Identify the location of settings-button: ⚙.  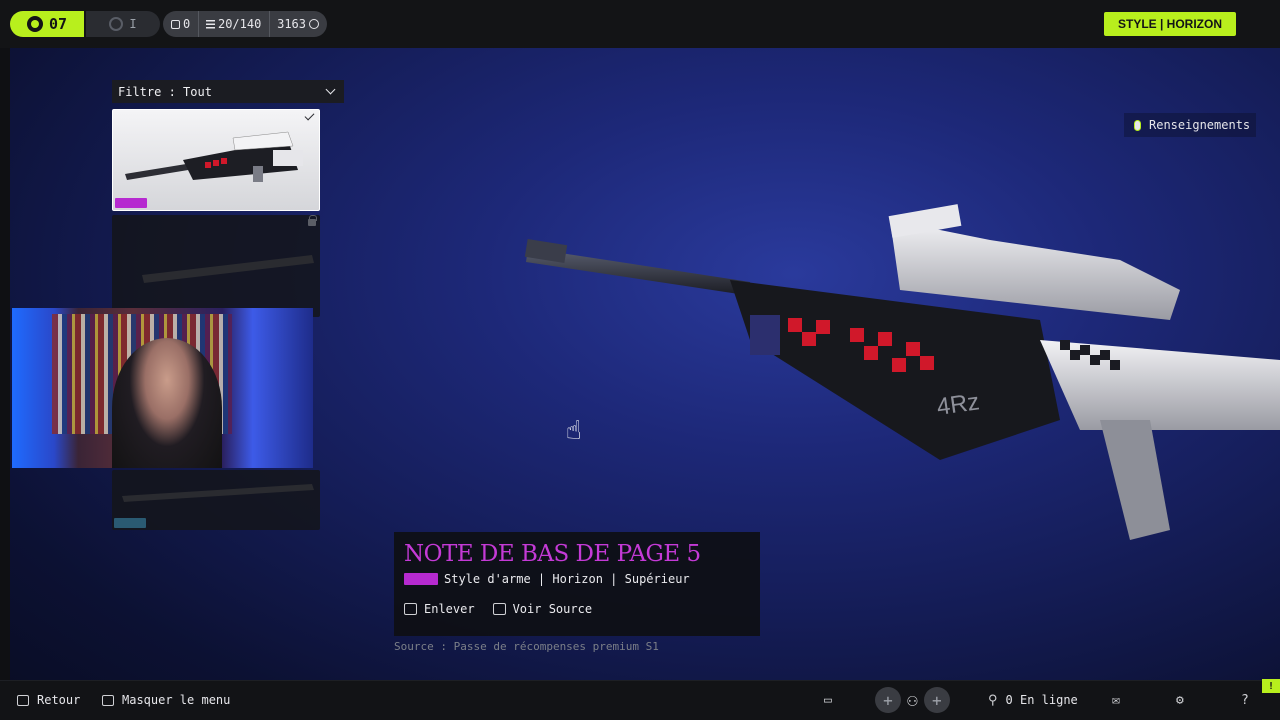
(1180, 700).